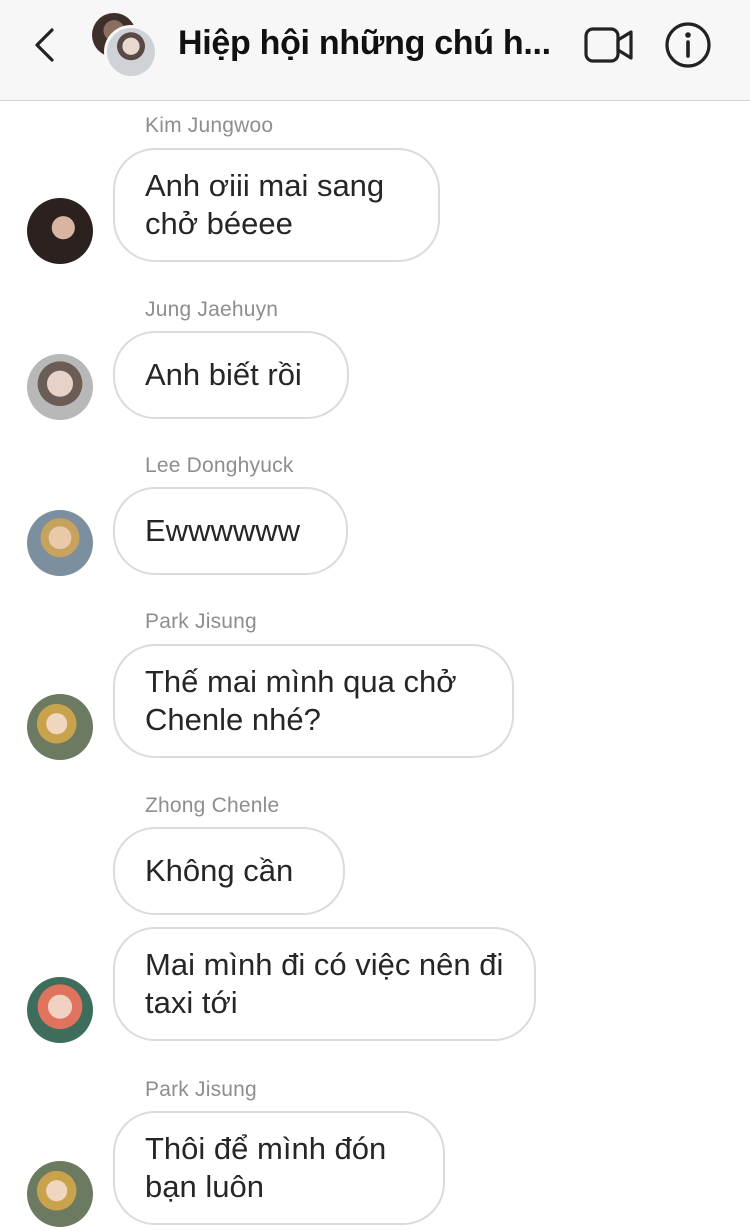  Describe the element at coordinates (276, 205) in the screenshot. I see `message-bubble: Anh ơiii mai sang chở béeee` at that location.